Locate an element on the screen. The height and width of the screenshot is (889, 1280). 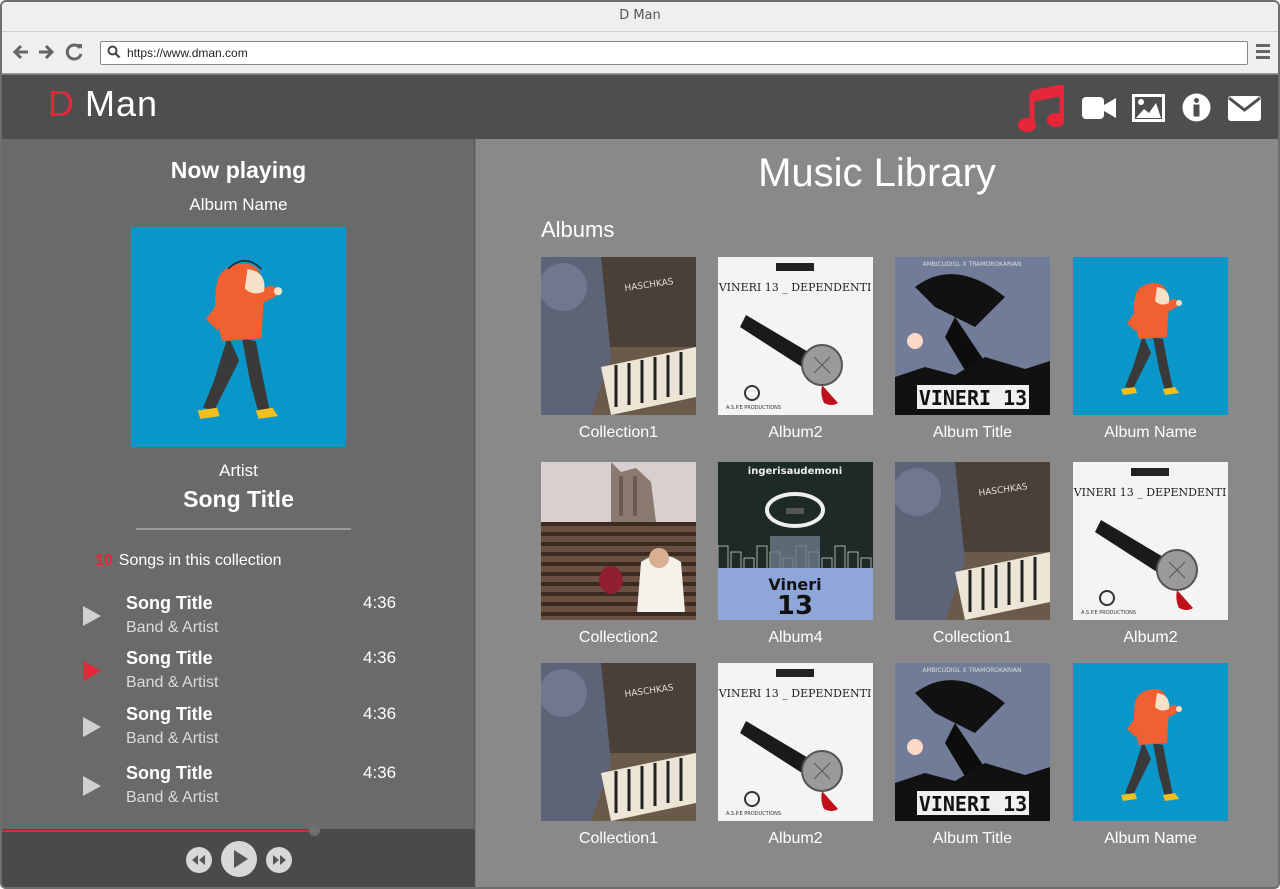
mail-icon is located at coordinates (1244, 108).